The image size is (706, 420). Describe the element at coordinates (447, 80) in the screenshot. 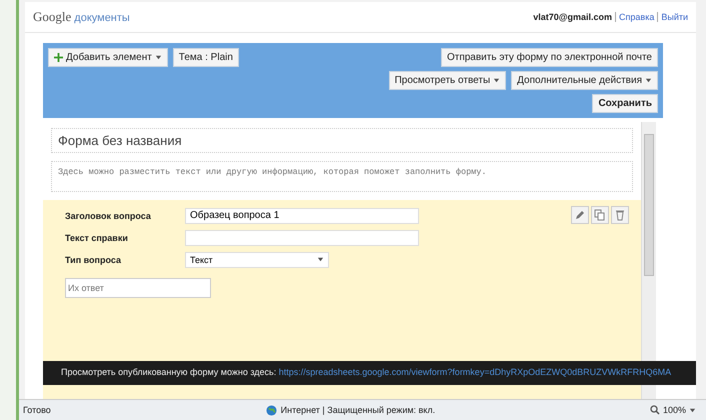

I see `view-responses-button: Просмотреть ответы` at that location.